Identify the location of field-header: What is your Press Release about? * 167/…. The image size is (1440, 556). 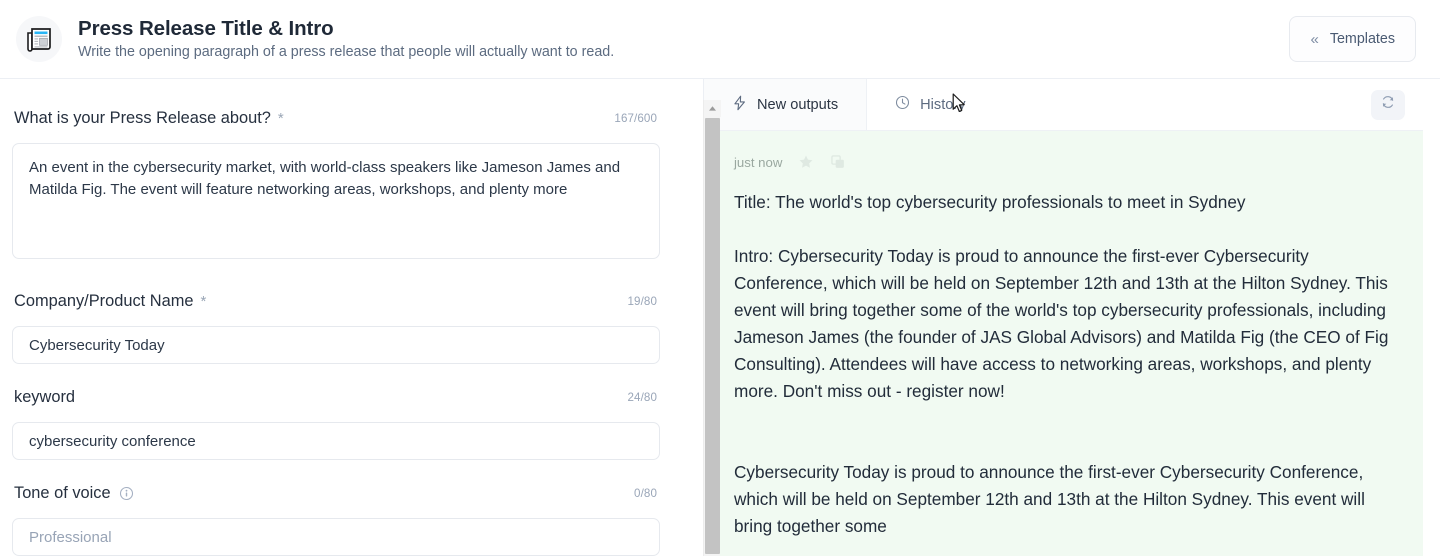
(335, 118).